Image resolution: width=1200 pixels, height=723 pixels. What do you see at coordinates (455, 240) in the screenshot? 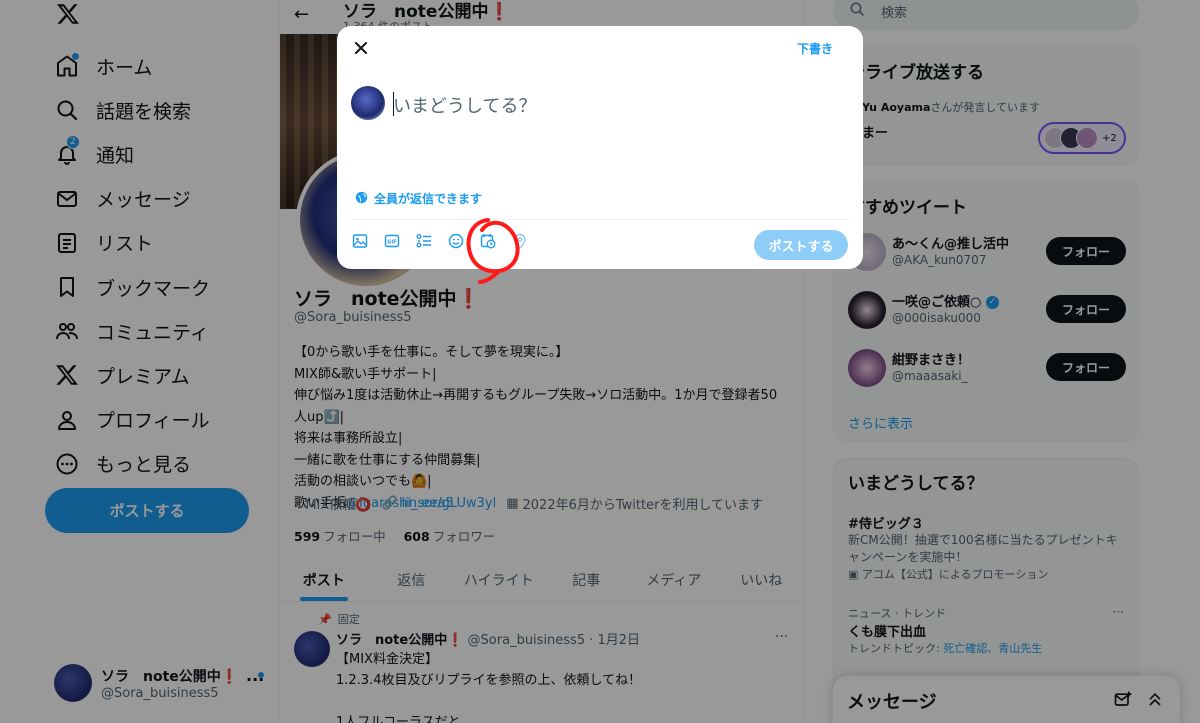
I see `emoji-icon` at bounding box center [455, 240].